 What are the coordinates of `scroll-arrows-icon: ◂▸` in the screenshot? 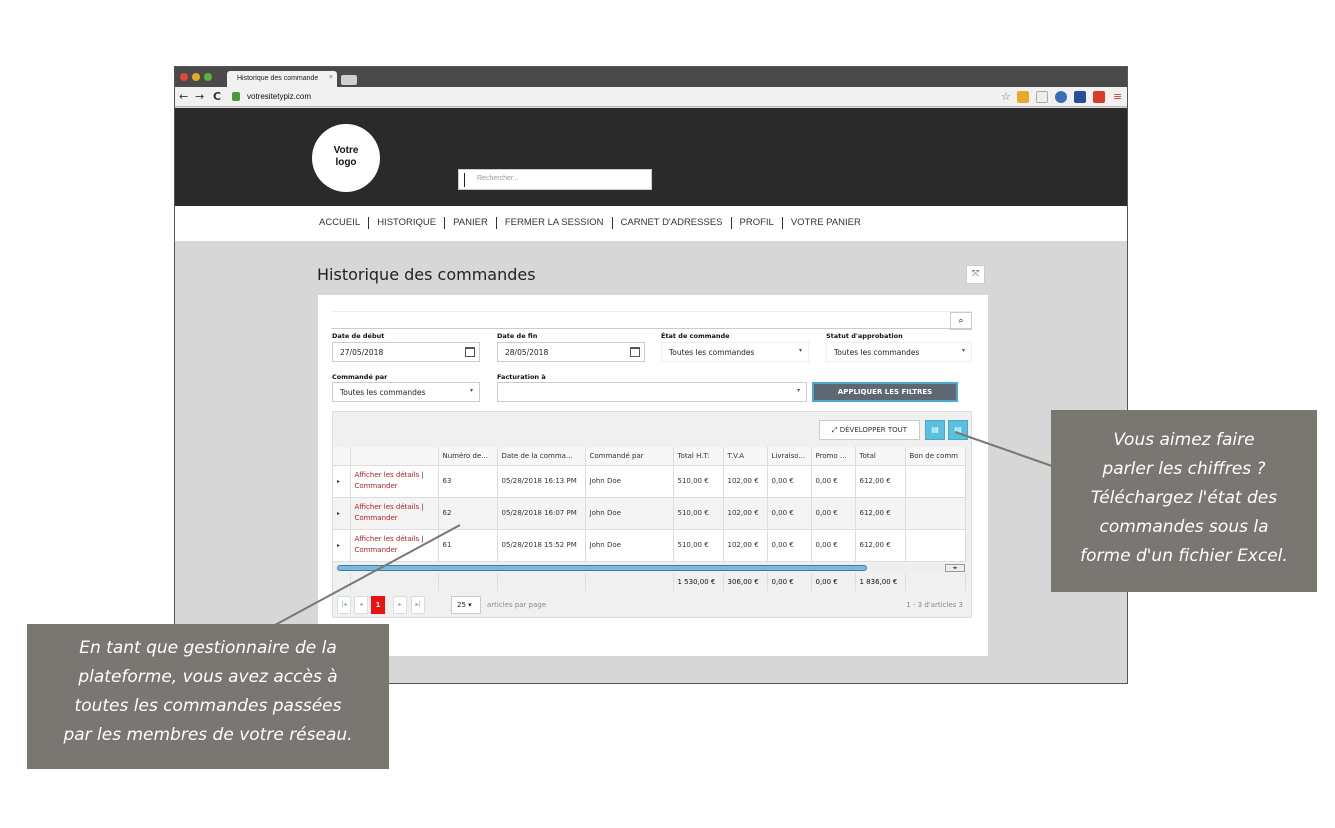 It's located at (955, 568).